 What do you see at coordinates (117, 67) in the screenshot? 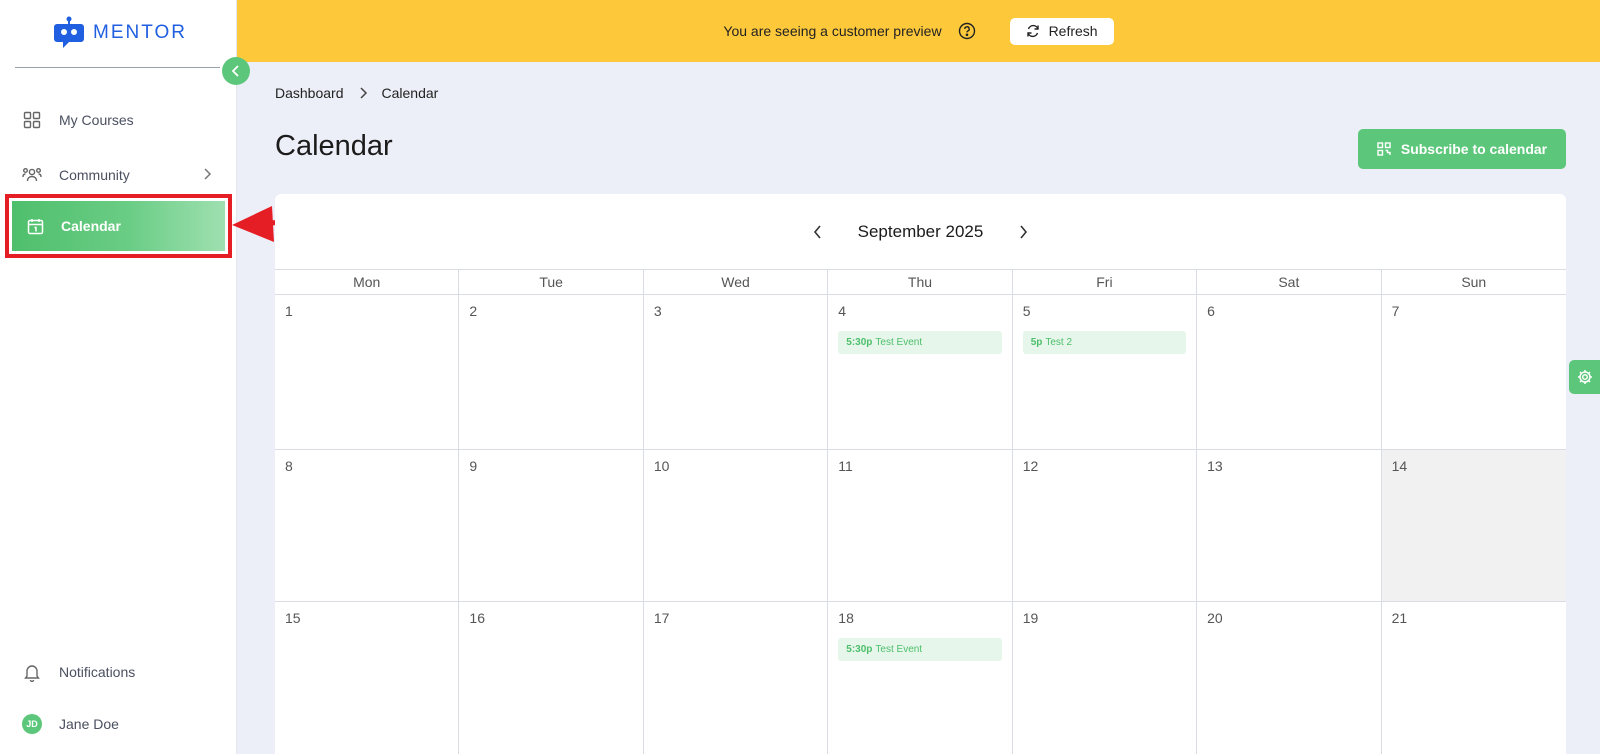
I see `sidebar-divider` at bounding box center [117, 67].